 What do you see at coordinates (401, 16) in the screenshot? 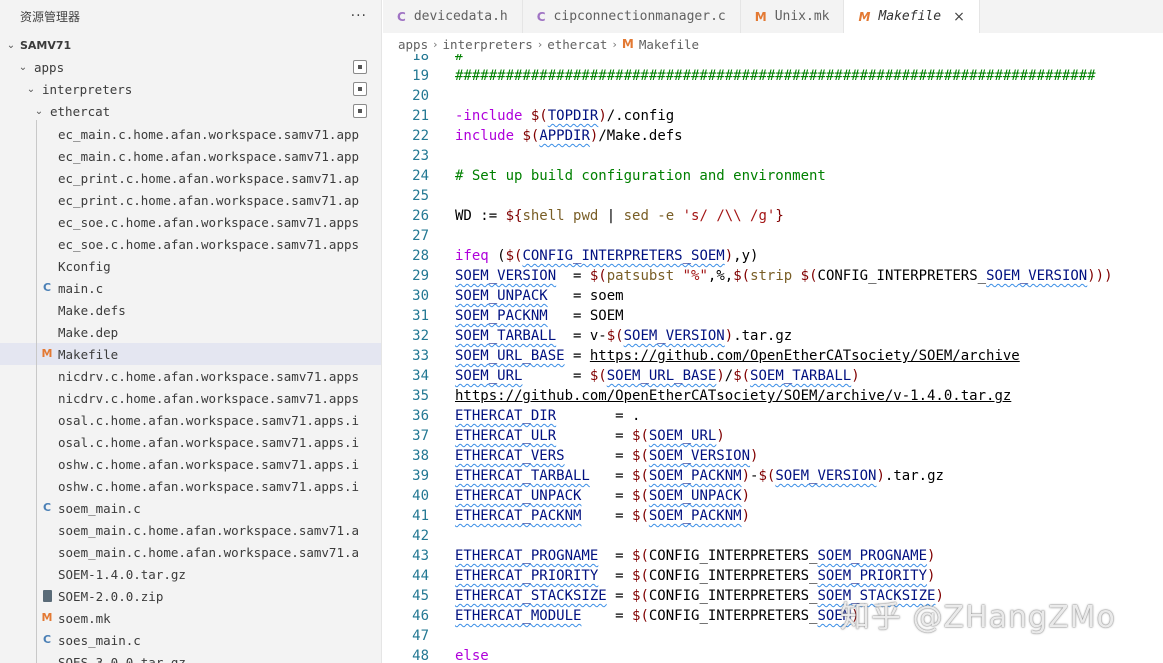
I see `c-file-icon: C` at bounding box center [401, 16].